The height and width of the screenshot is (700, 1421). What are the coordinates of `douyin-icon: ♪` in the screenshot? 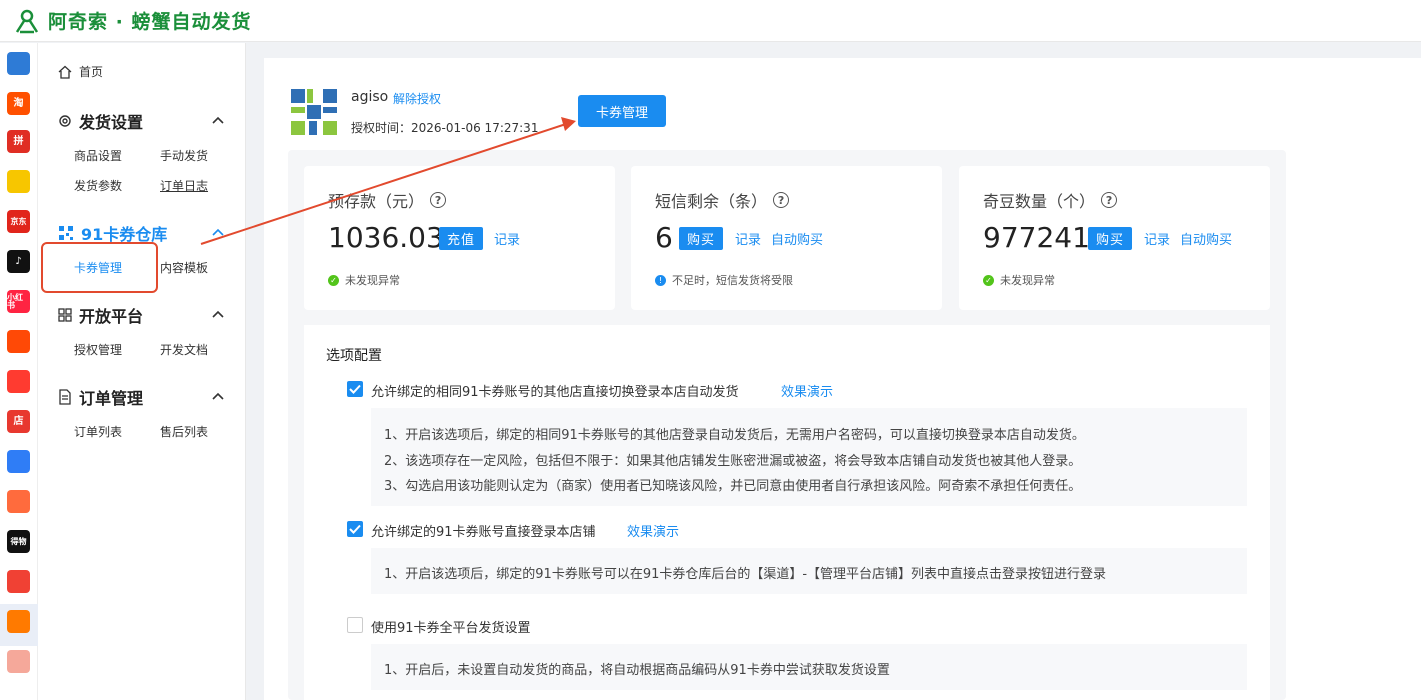 It's located at (18, 261).